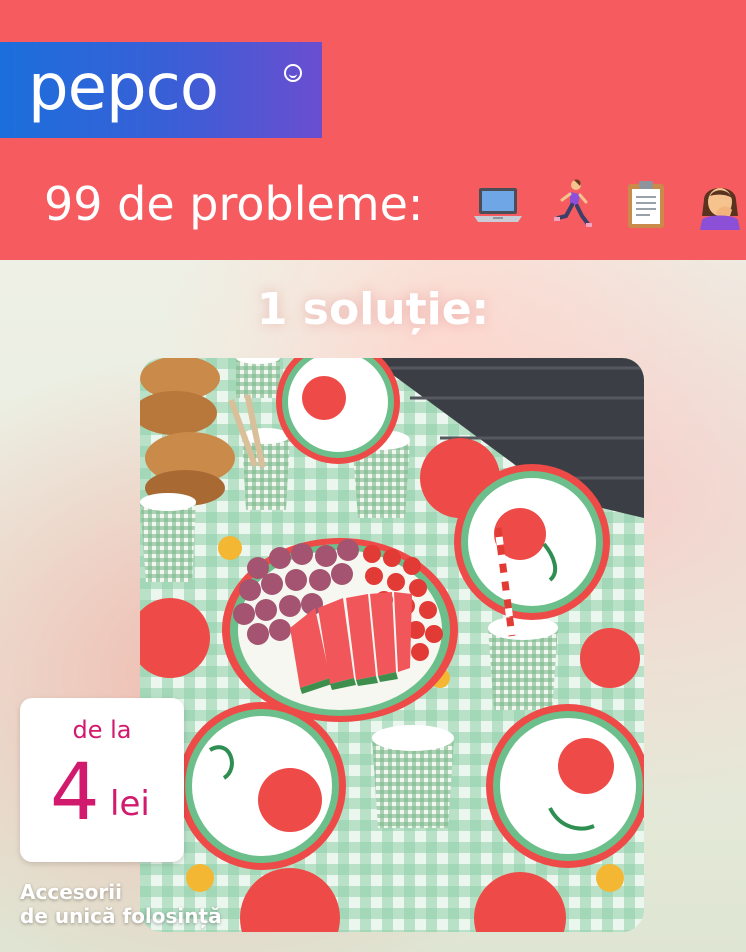 This screenshot has width=746, height=952. I want to click on face-palm-icon, so click(719, 204).